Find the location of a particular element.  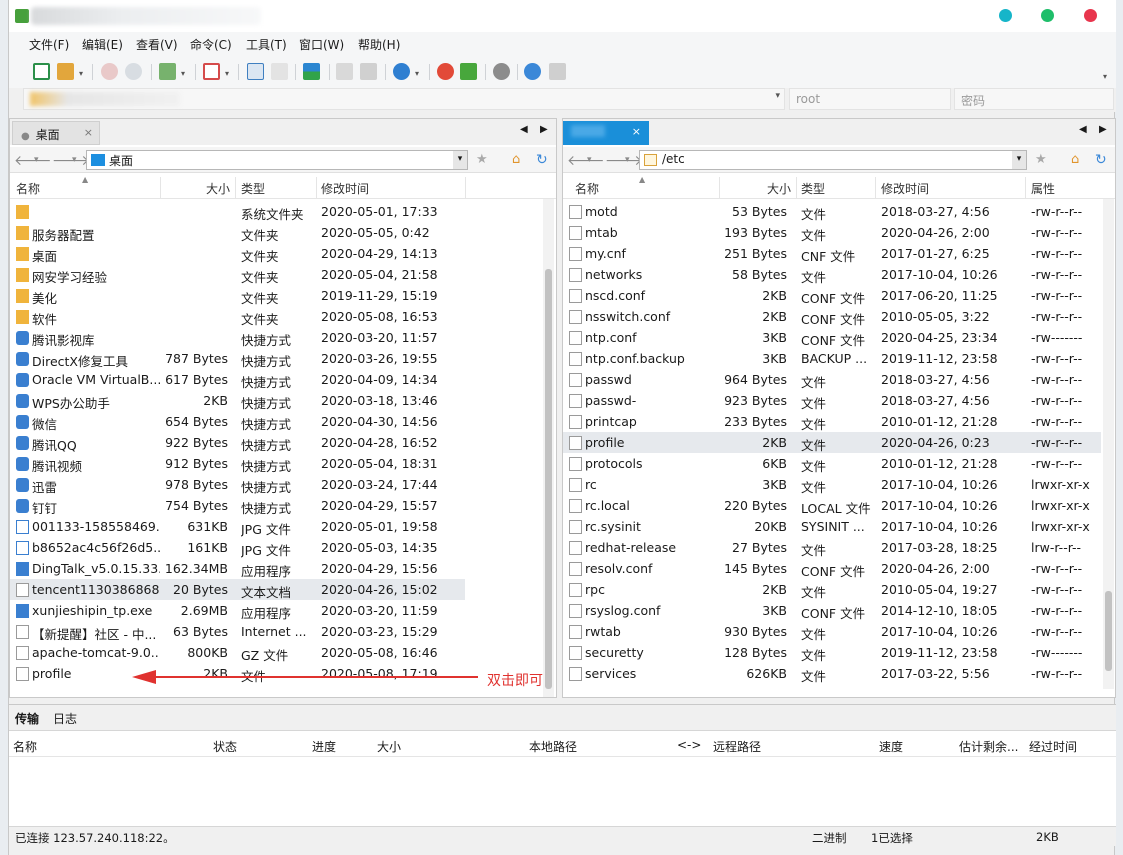

remote-tab: × is located at coordinates (606, 133).